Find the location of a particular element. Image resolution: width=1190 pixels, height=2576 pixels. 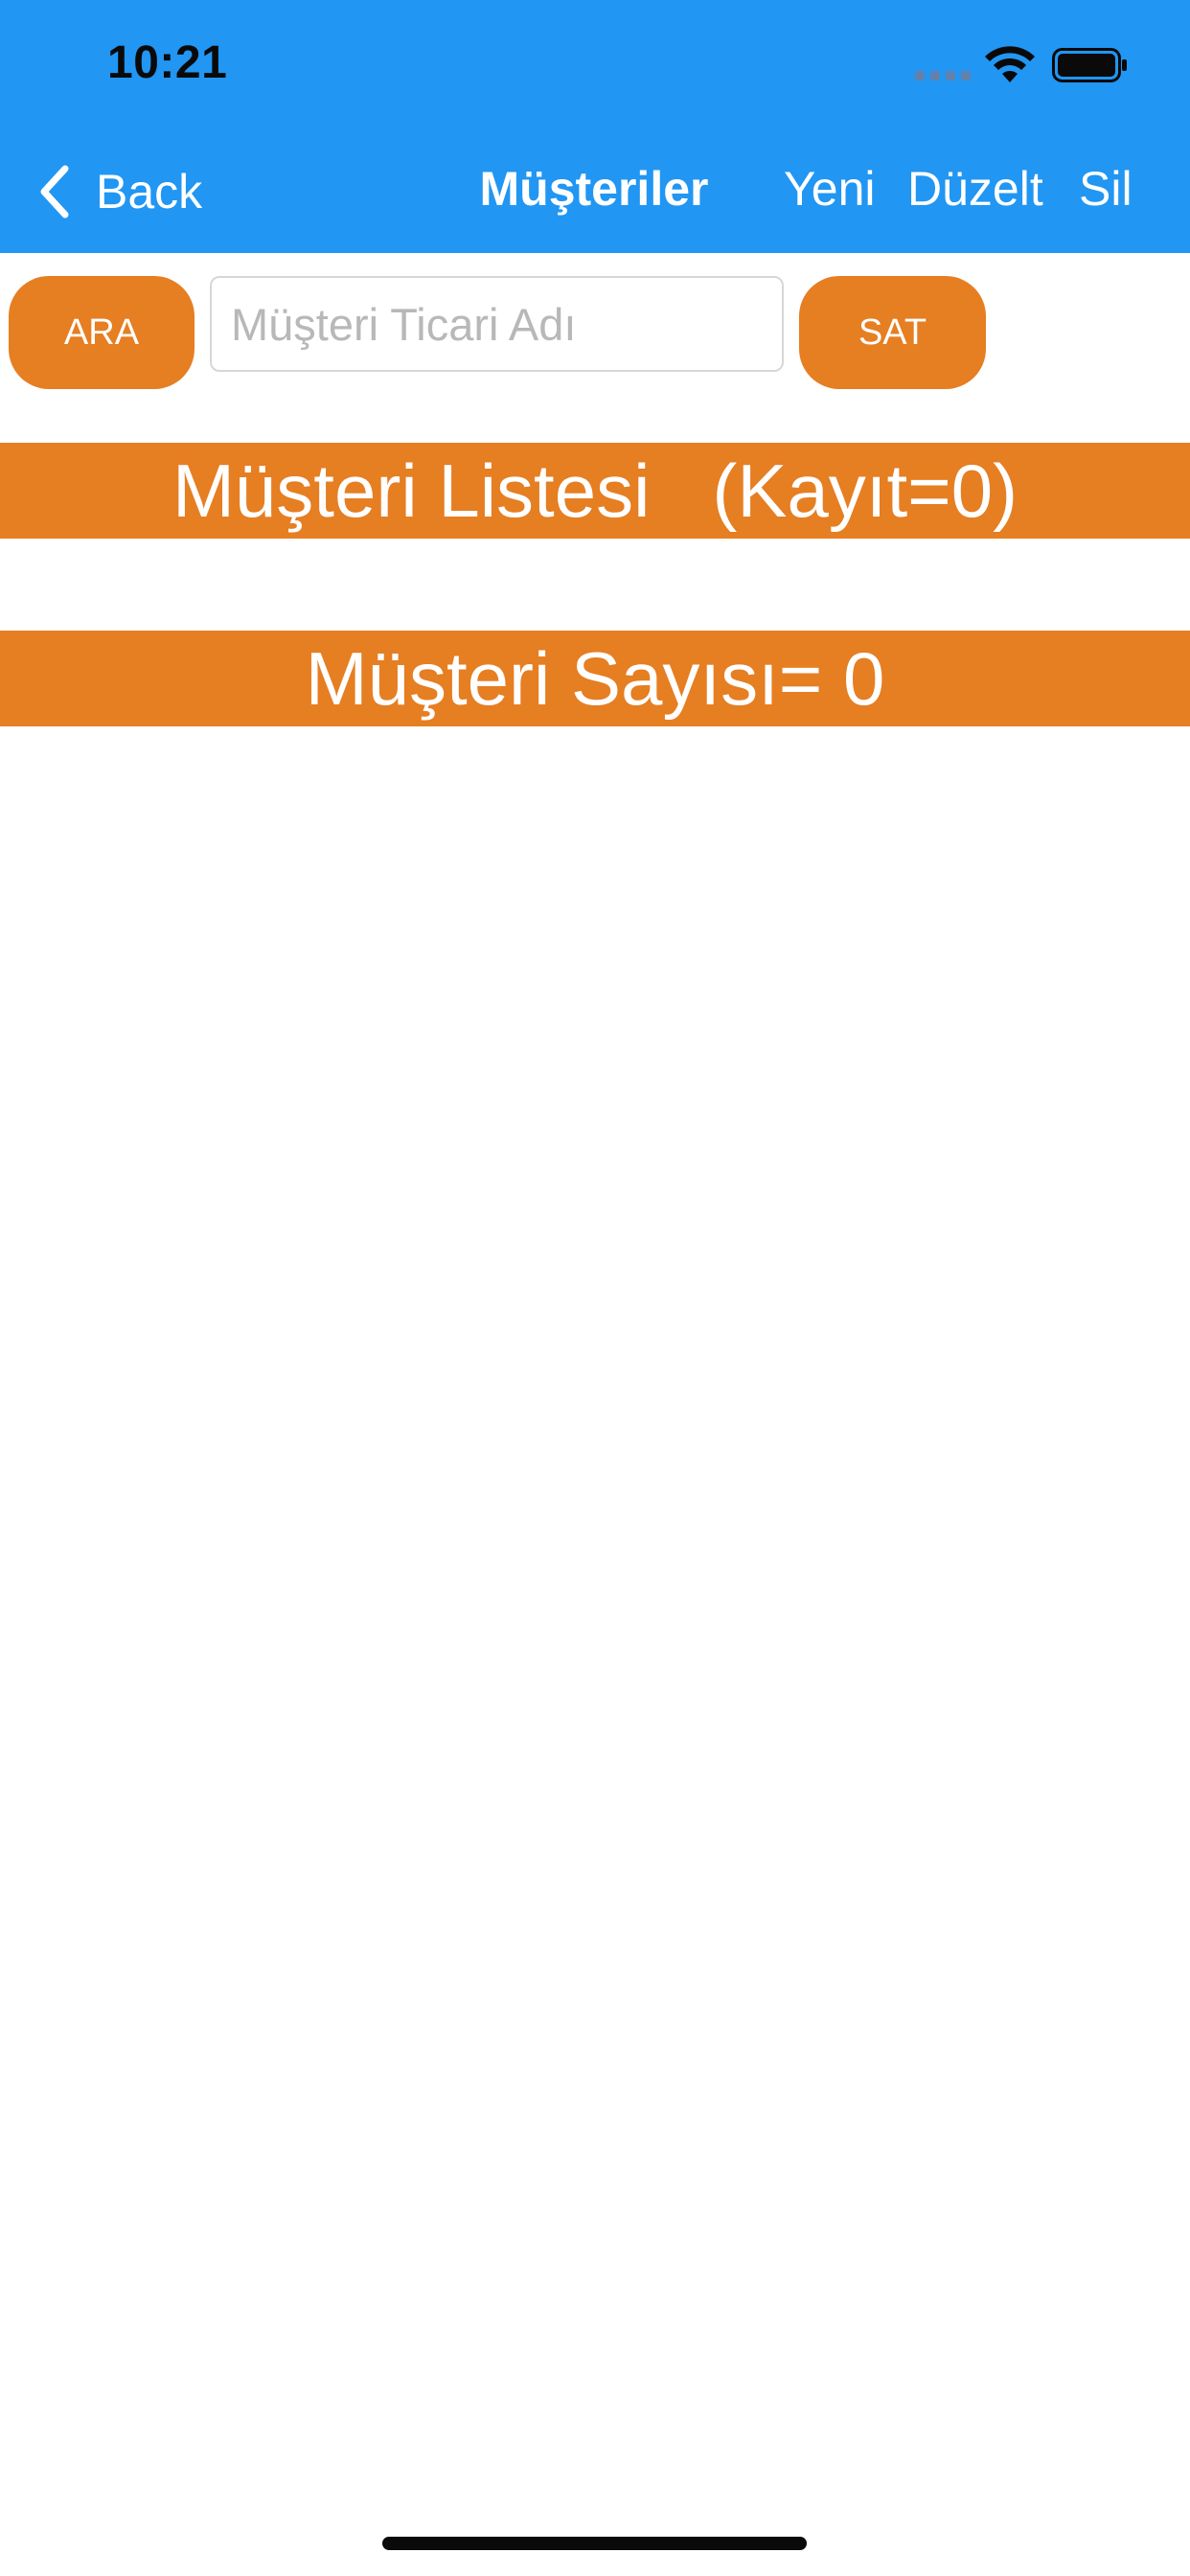

back-button: Back is located at coordinates (118, 191).